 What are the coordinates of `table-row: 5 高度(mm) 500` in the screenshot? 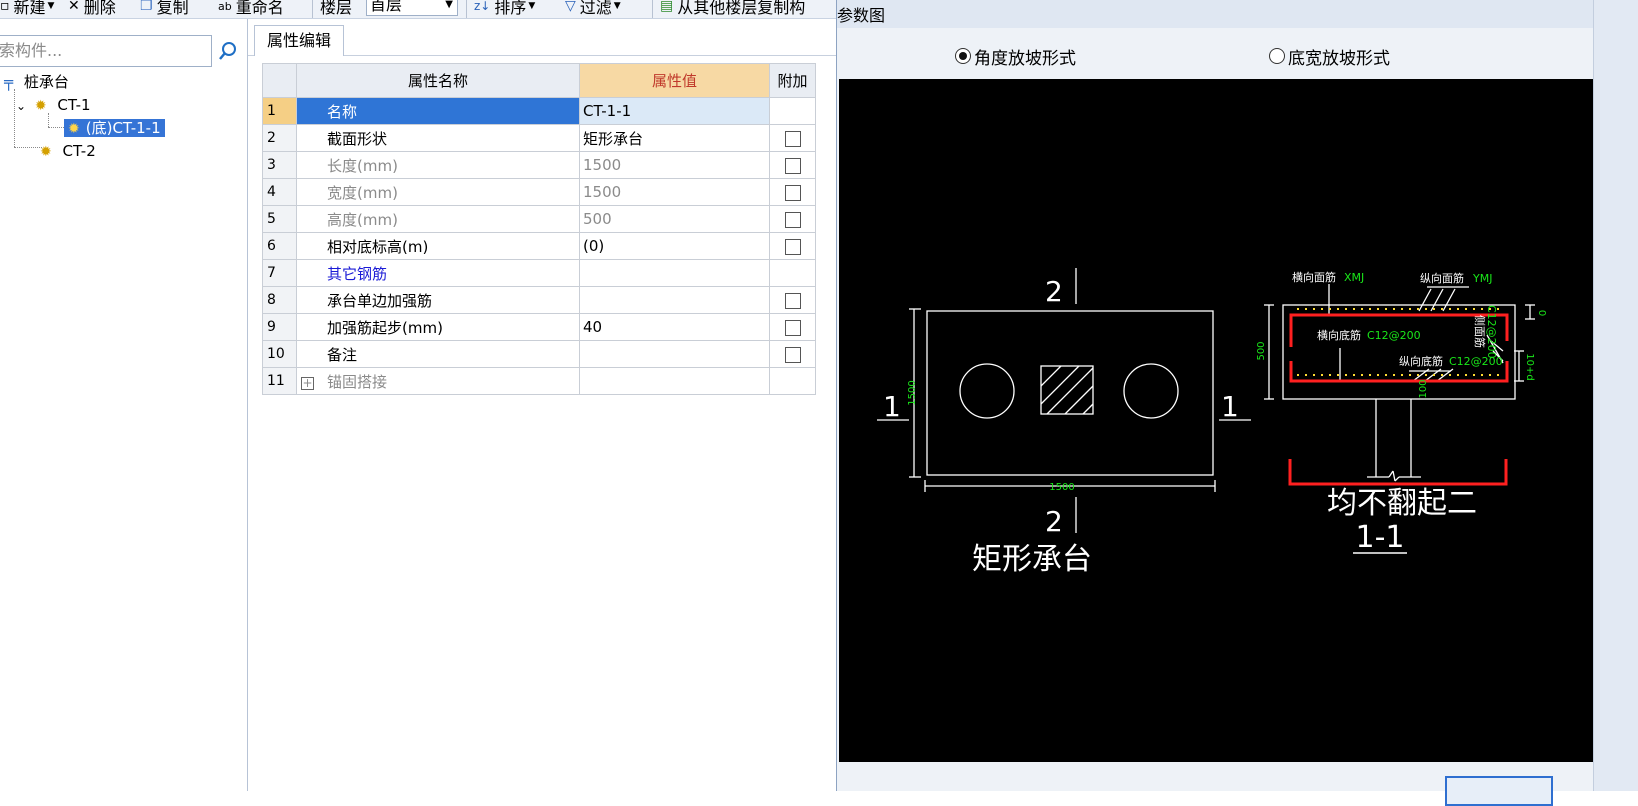 It's located at (539, 219).